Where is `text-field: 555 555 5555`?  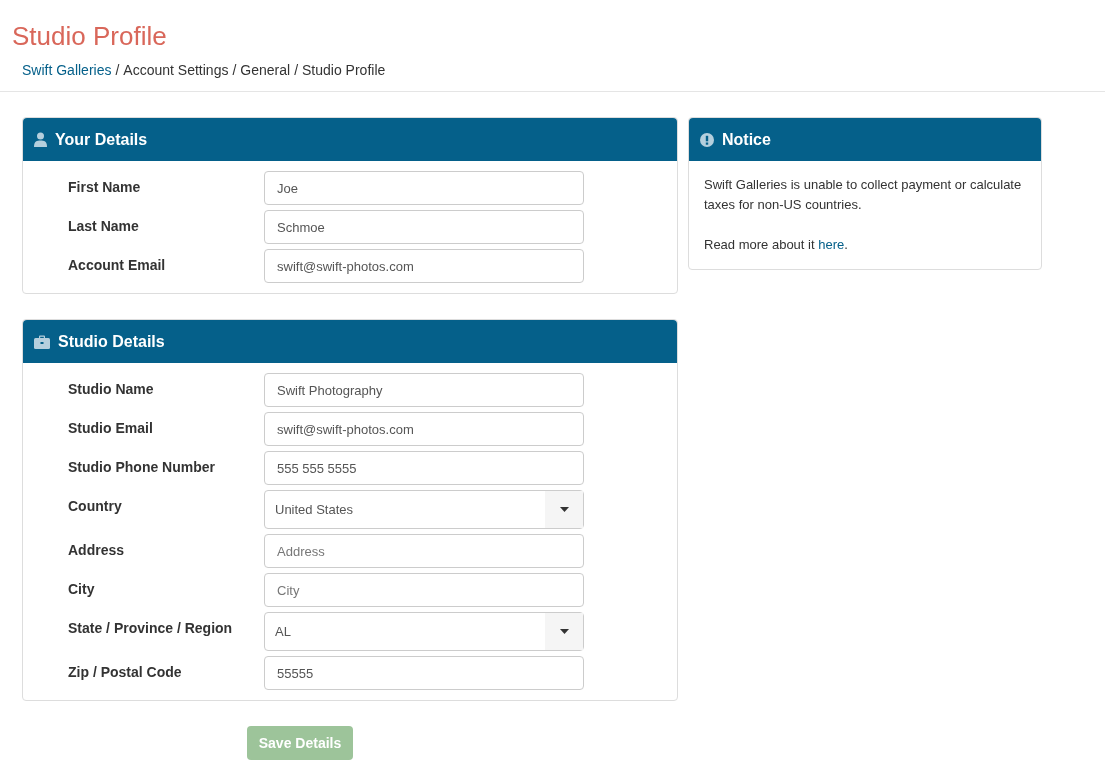 text-field: 555 555 5555 is located at coordinates (424, 468).